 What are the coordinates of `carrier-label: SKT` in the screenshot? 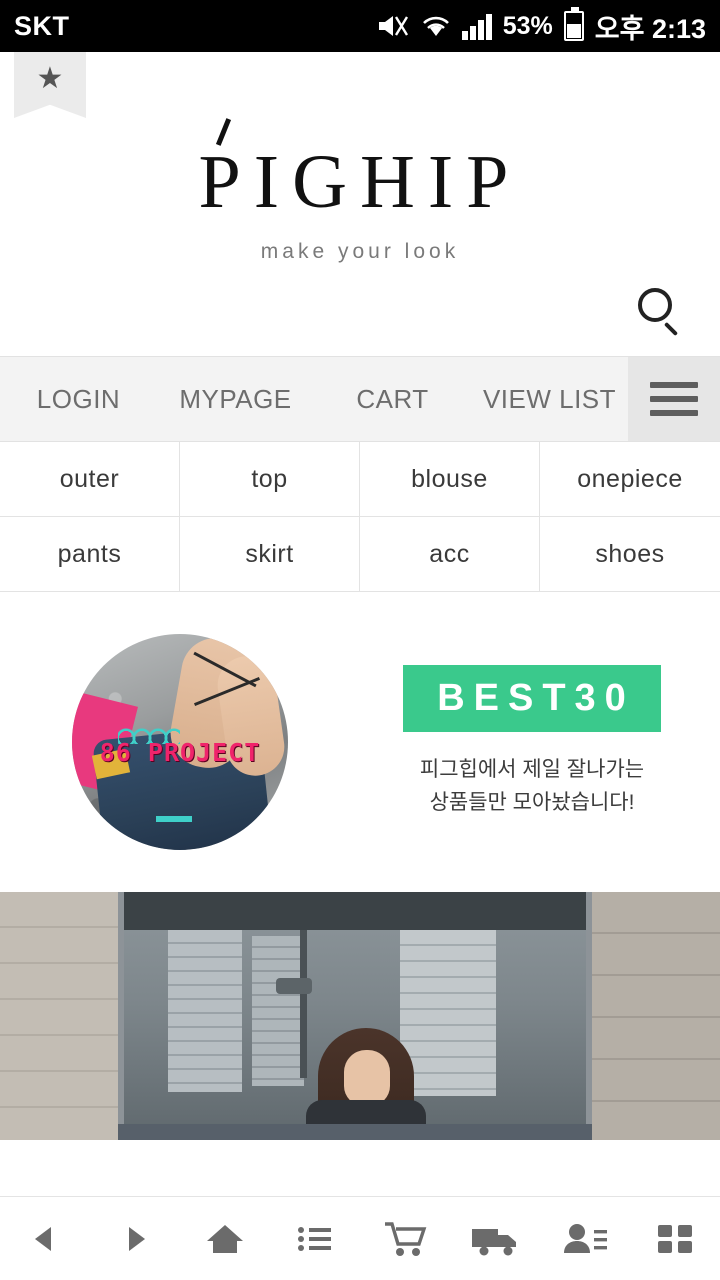 It's located at (42, 25).